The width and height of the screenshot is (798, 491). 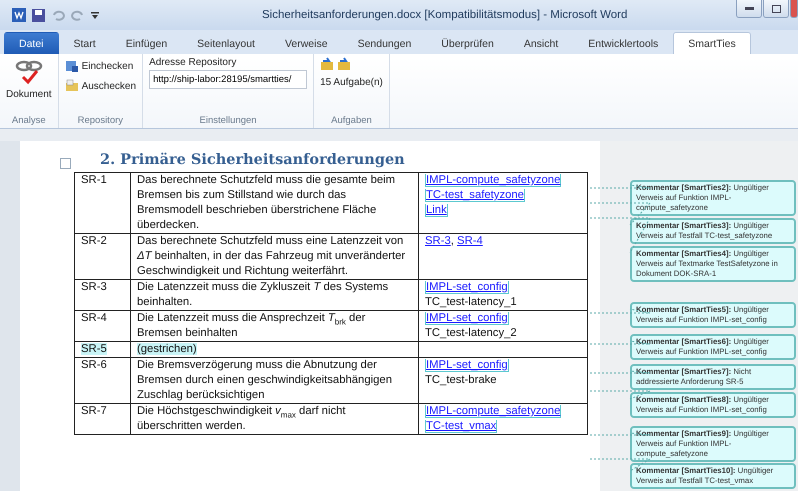 I want to click on chain-check-icon, so click(x=29, y=73).